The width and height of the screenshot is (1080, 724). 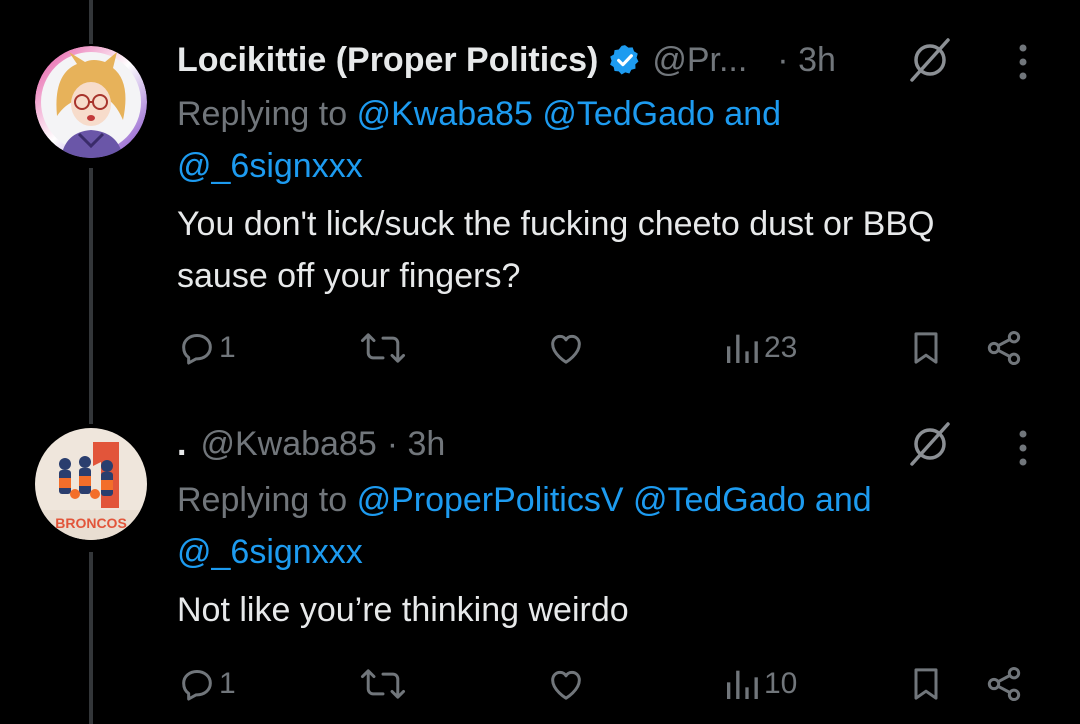 I want to click on tweet-text-line: sause off your fingers?, so click(x=349, y=276).